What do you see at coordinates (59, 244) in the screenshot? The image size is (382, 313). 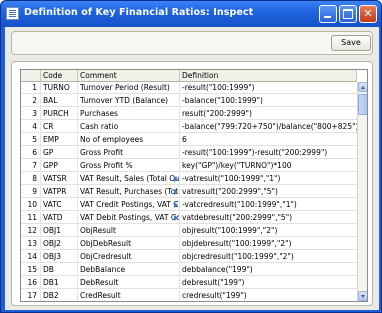 I see `code-cell: OBJ2` at bounding box center [59, 244].